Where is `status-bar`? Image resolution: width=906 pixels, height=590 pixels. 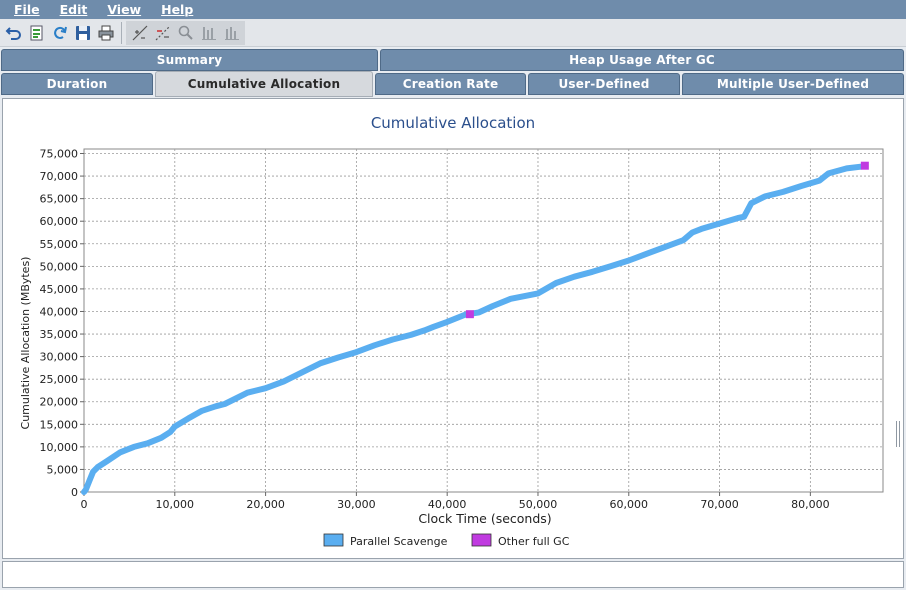 status-bar is located at coordinates (453, 574).